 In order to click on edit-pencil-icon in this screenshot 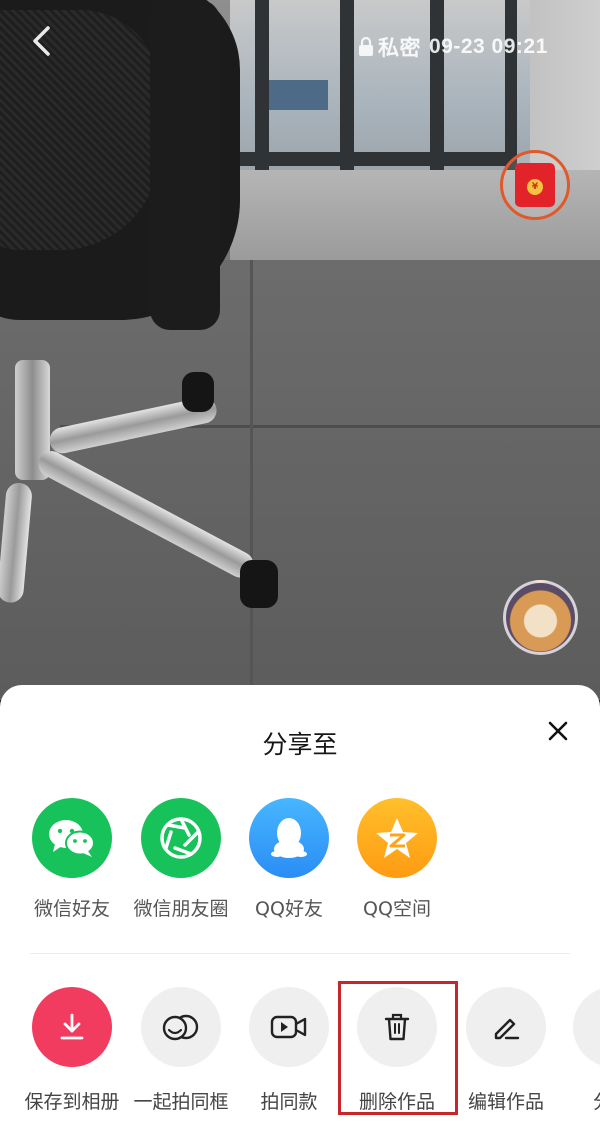, I will do `click(506, 1027)`.